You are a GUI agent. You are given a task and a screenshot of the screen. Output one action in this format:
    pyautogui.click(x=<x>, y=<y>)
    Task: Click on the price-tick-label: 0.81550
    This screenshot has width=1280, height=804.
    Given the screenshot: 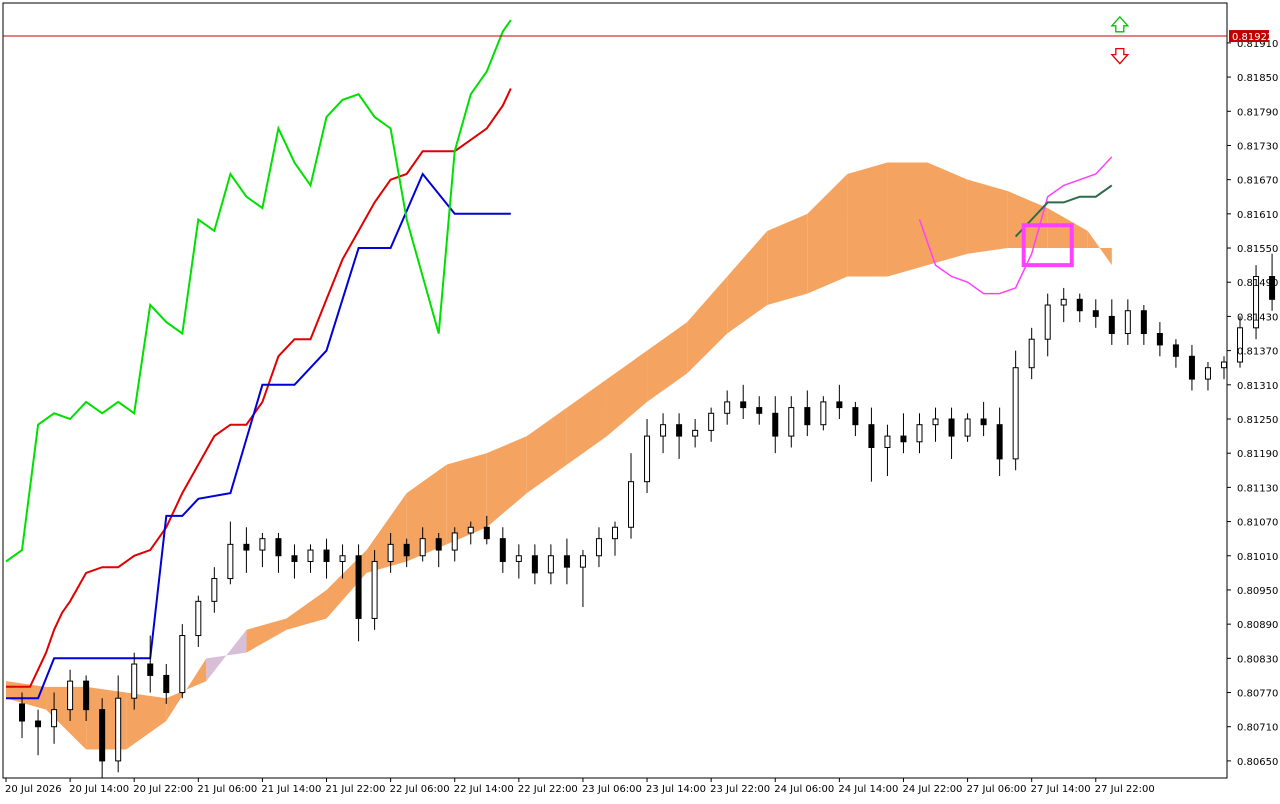 What is the action you would take?
    pyautogui.click(x=1257, y=249)
    